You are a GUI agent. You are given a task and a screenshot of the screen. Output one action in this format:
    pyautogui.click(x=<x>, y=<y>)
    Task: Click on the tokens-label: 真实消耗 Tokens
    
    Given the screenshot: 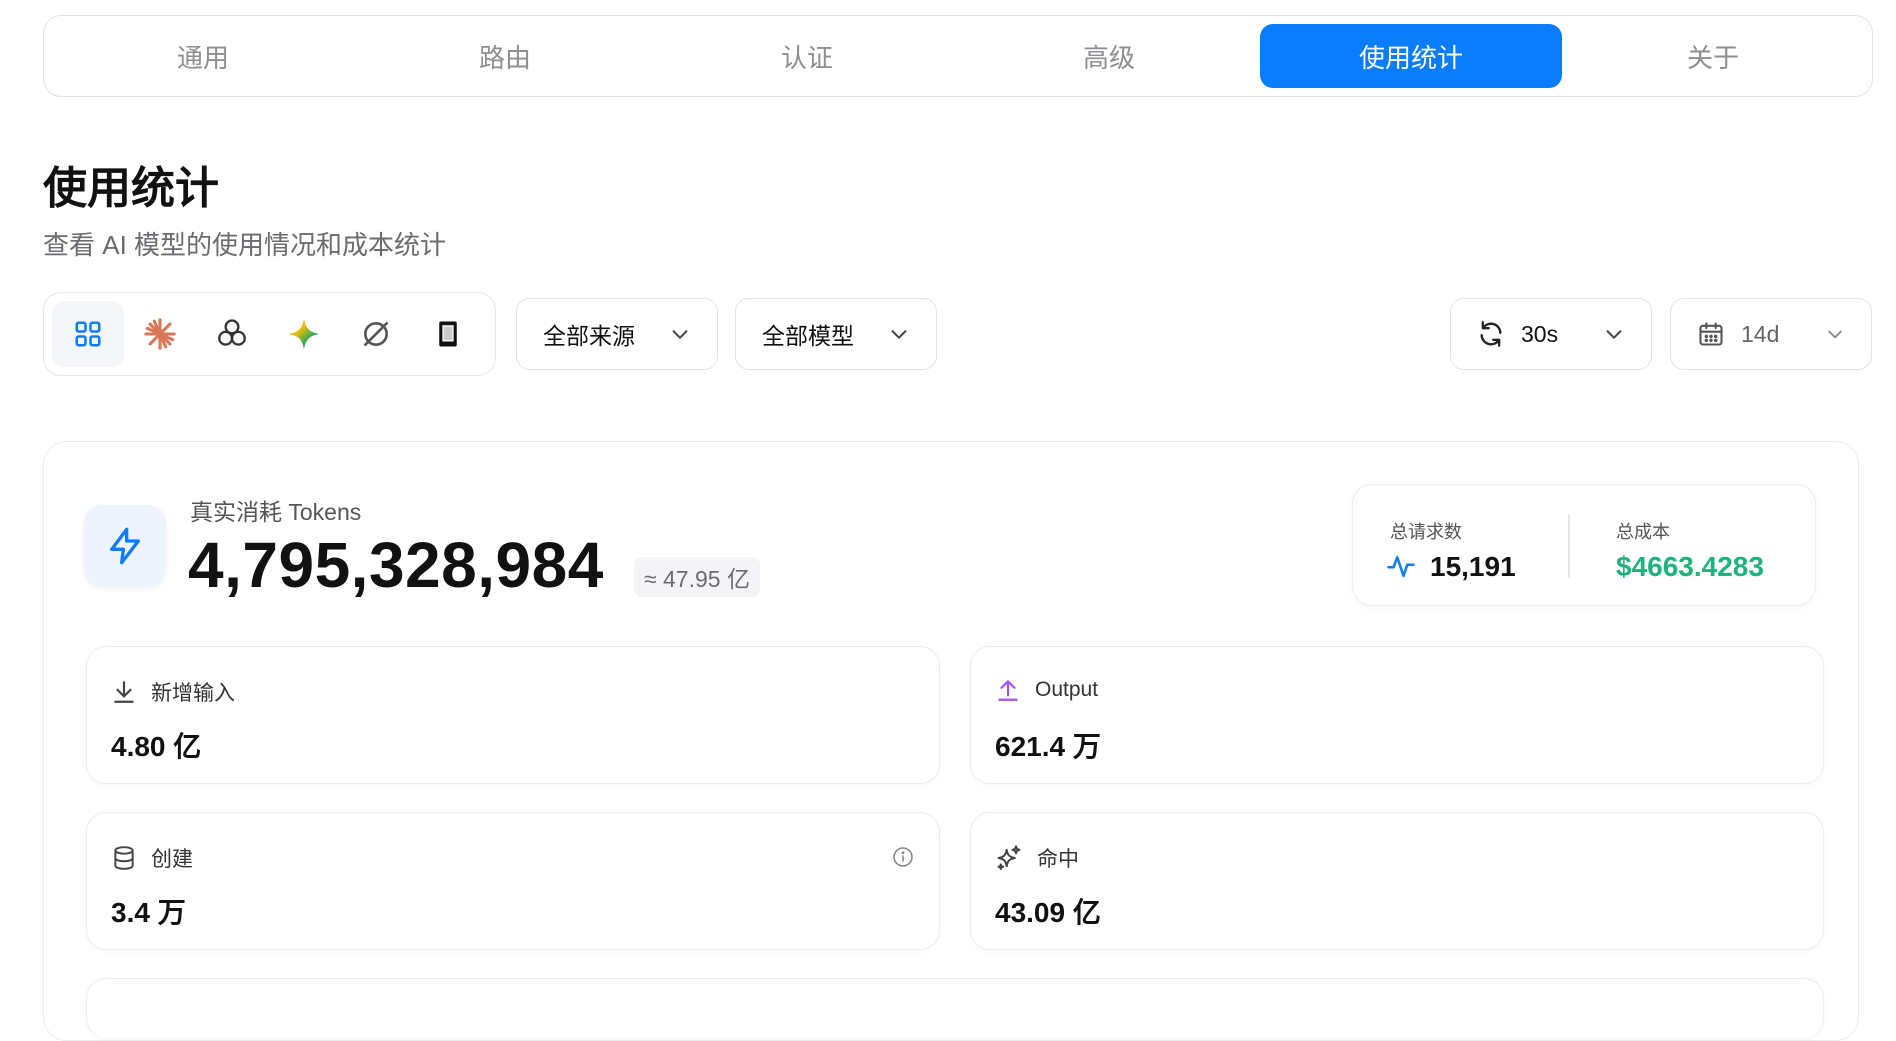 What is the action you would take?
    pyautogui.click(x=276, y=512)
    